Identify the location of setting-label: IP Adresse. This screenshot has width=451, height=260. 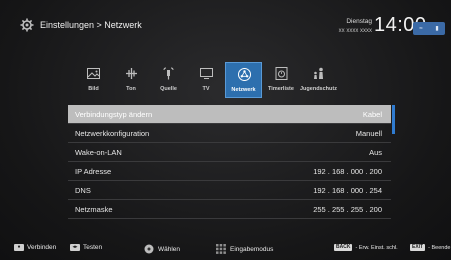
(93, 171).